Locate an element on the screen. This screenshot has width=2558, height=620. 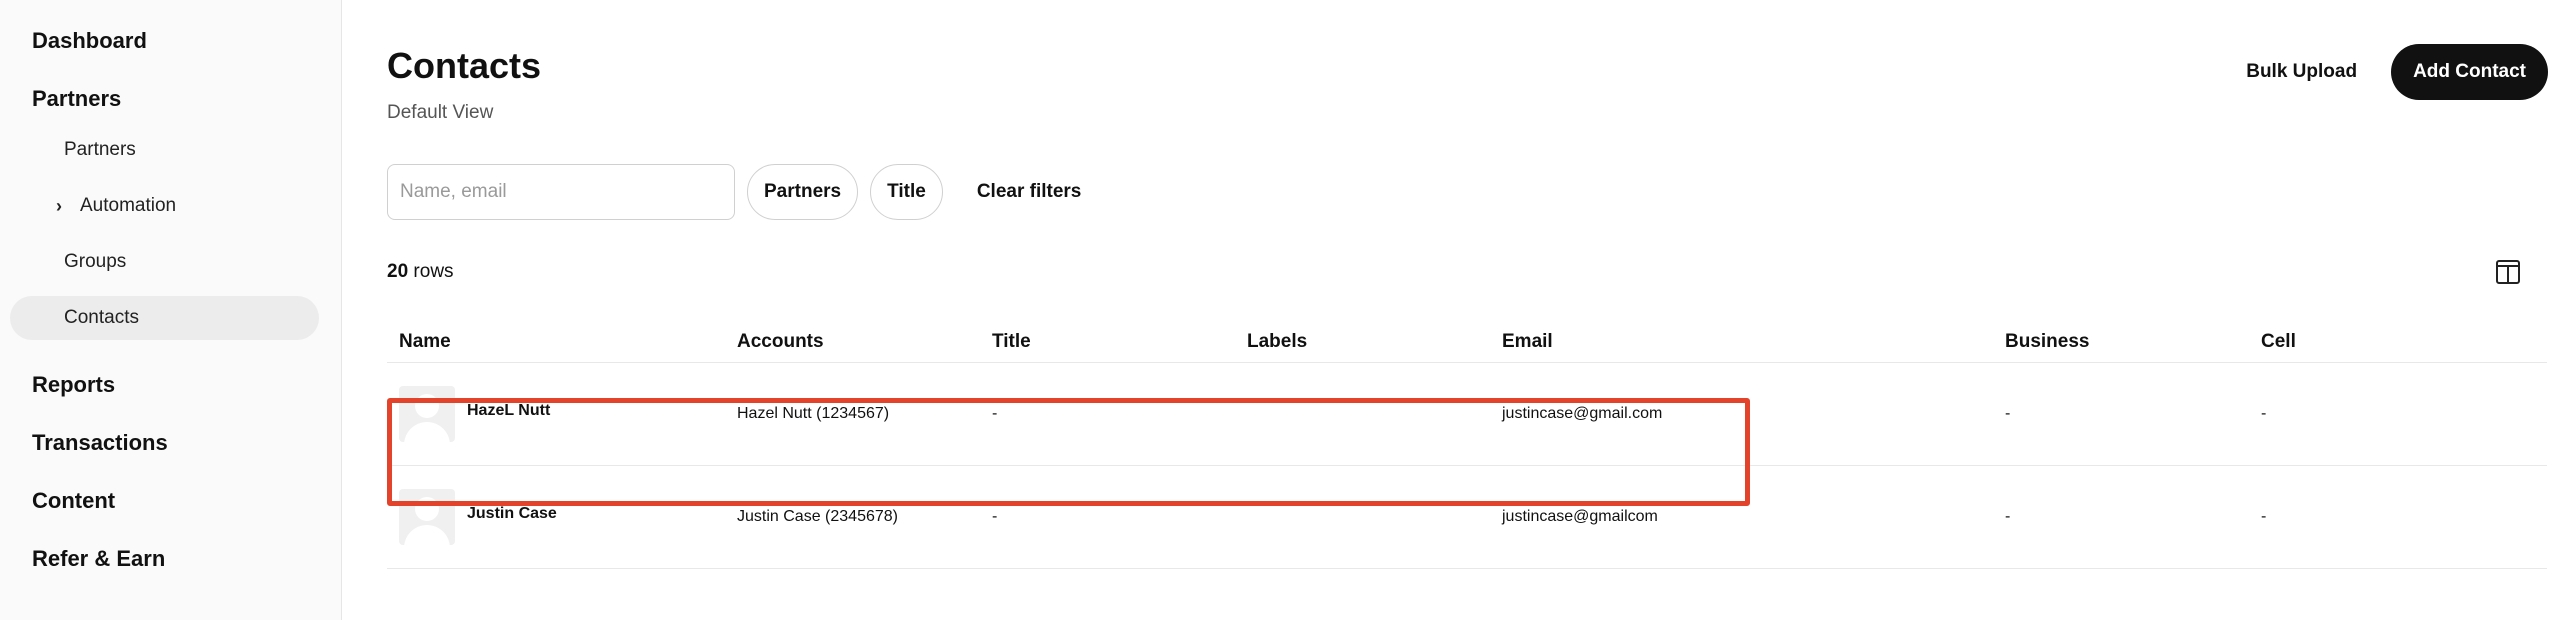
column-header-email: Email is located at coordinates (1741, 342).